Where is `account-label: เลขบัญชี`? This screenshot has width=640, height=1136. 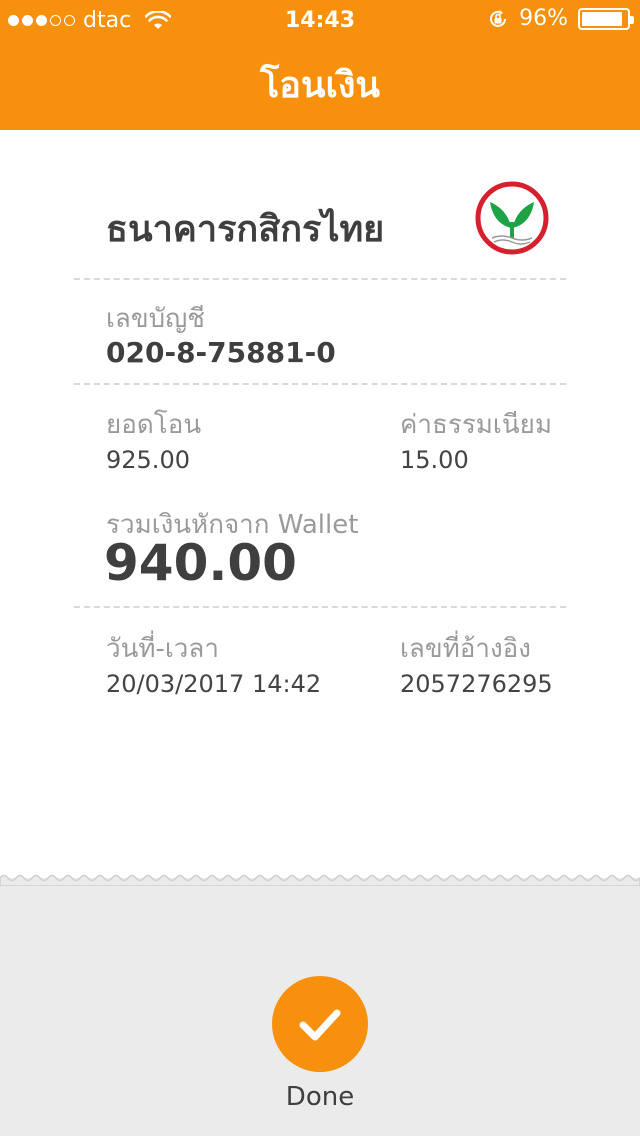
account-label: เลขบัญชี is located at coordinates (155, 319).